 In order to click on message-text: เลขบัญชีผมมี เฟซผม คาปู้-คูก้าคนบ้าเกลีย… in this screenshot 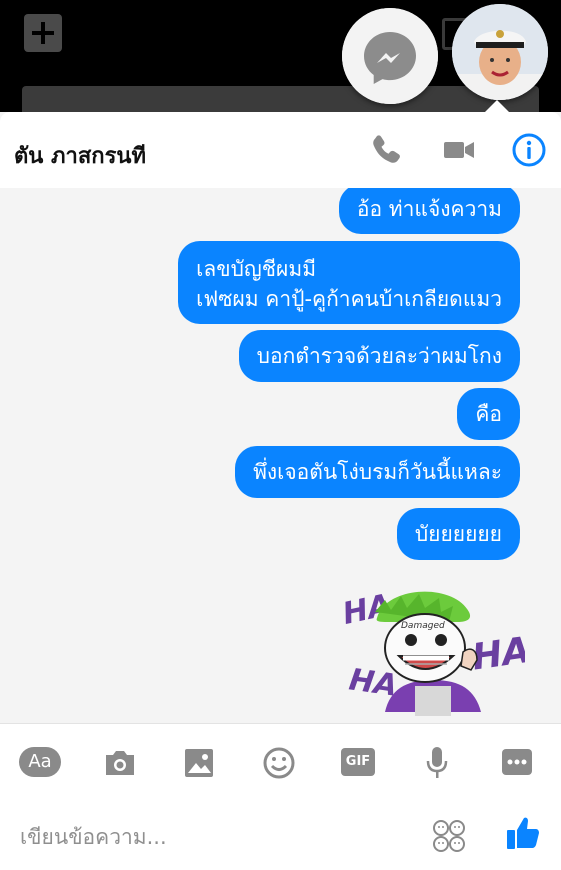, I will do `click(349, 283)`.